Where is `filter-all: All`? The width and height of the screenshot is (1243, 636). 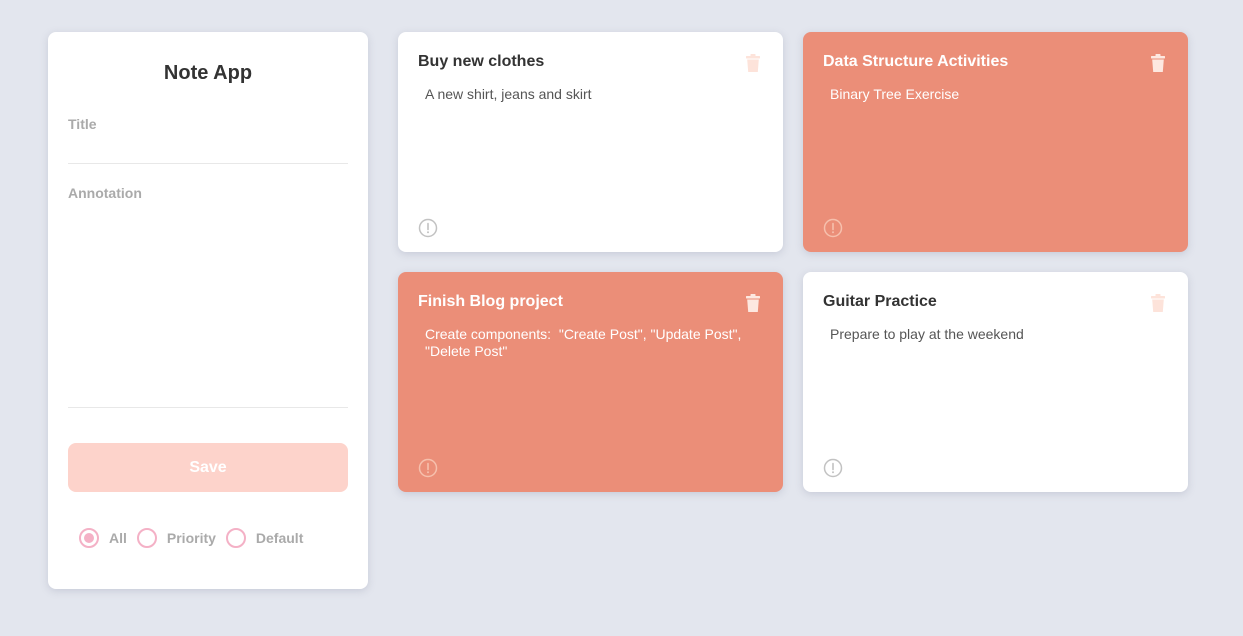
filter-all: All is located at coordinates (103, 538).